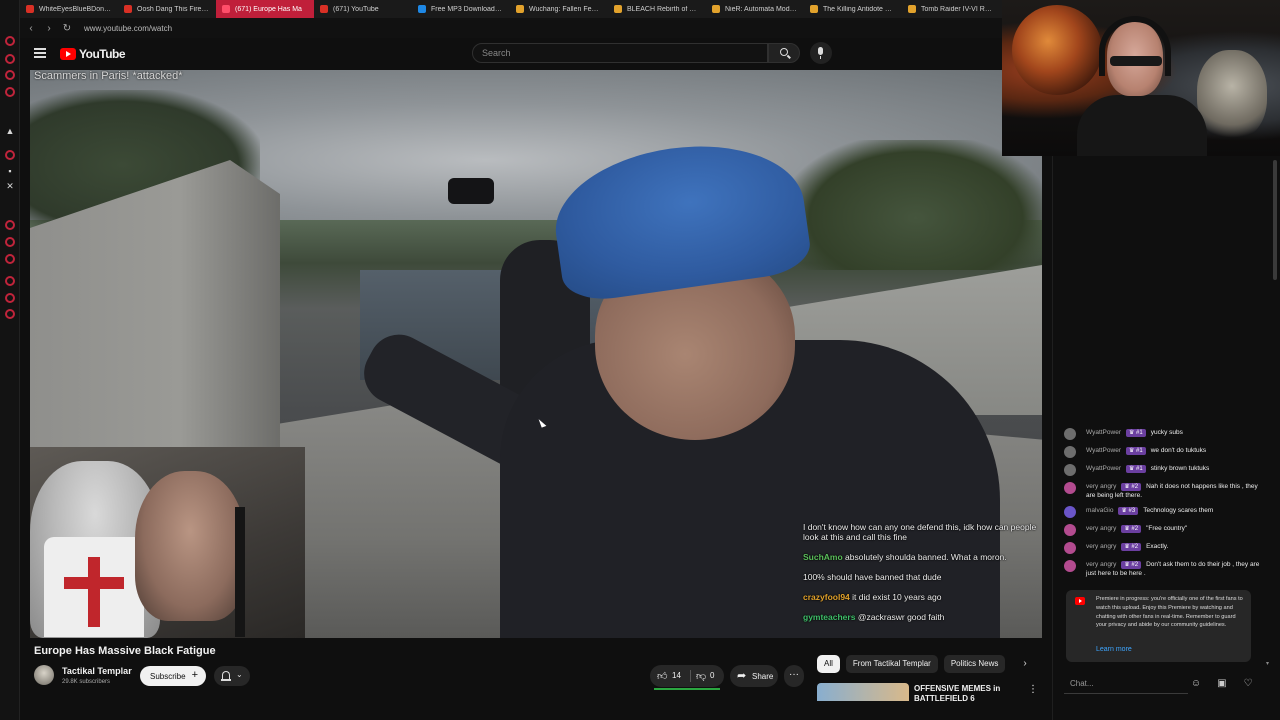 The width and height of the screenshot is (1280, 720). What do you see at coordinates (964, 694) in the screenshot?
I see `related-video-title: OFFENSIVE MEMES in BATTLEFIELD 6` at bounding box center [964, 694].